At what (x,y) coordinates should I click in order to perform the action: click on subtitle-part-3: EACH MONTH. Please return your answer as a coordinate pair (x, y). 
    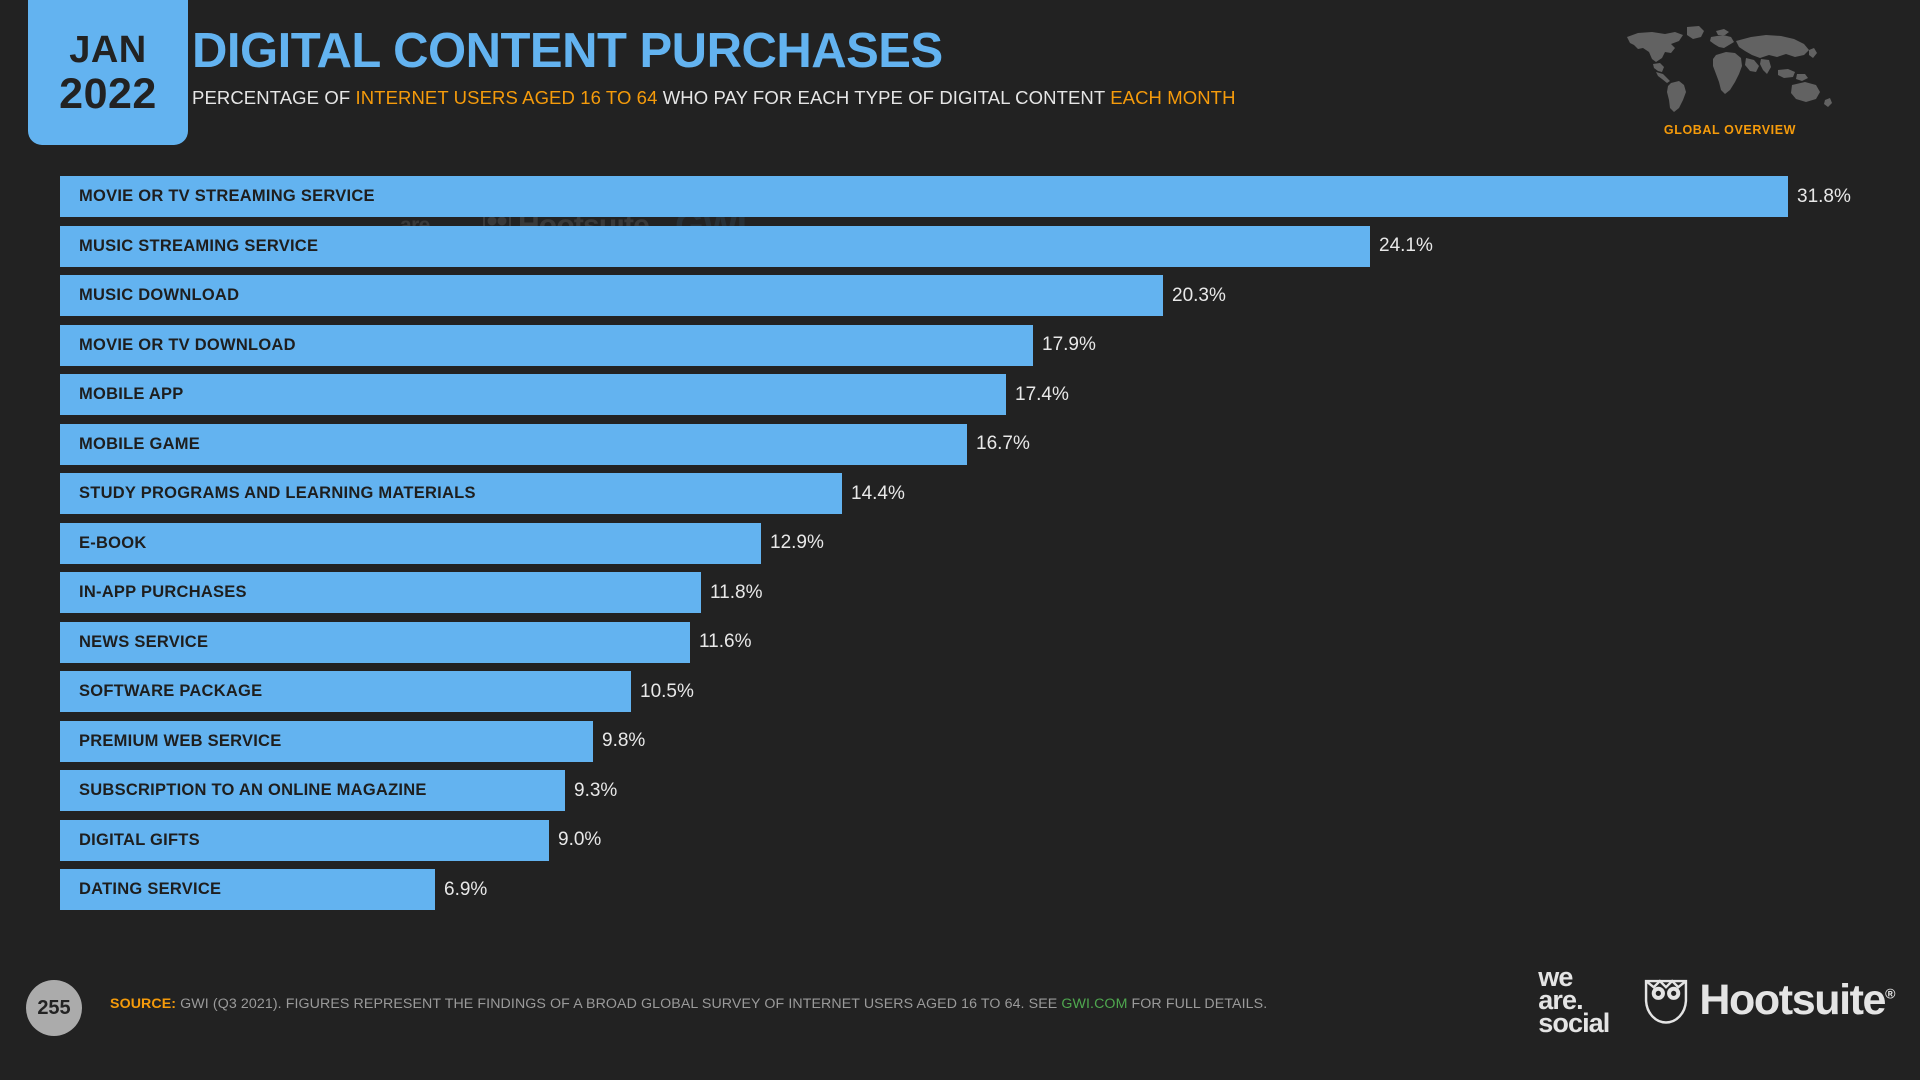
    Looking at the image, I should click on (1173, 98).